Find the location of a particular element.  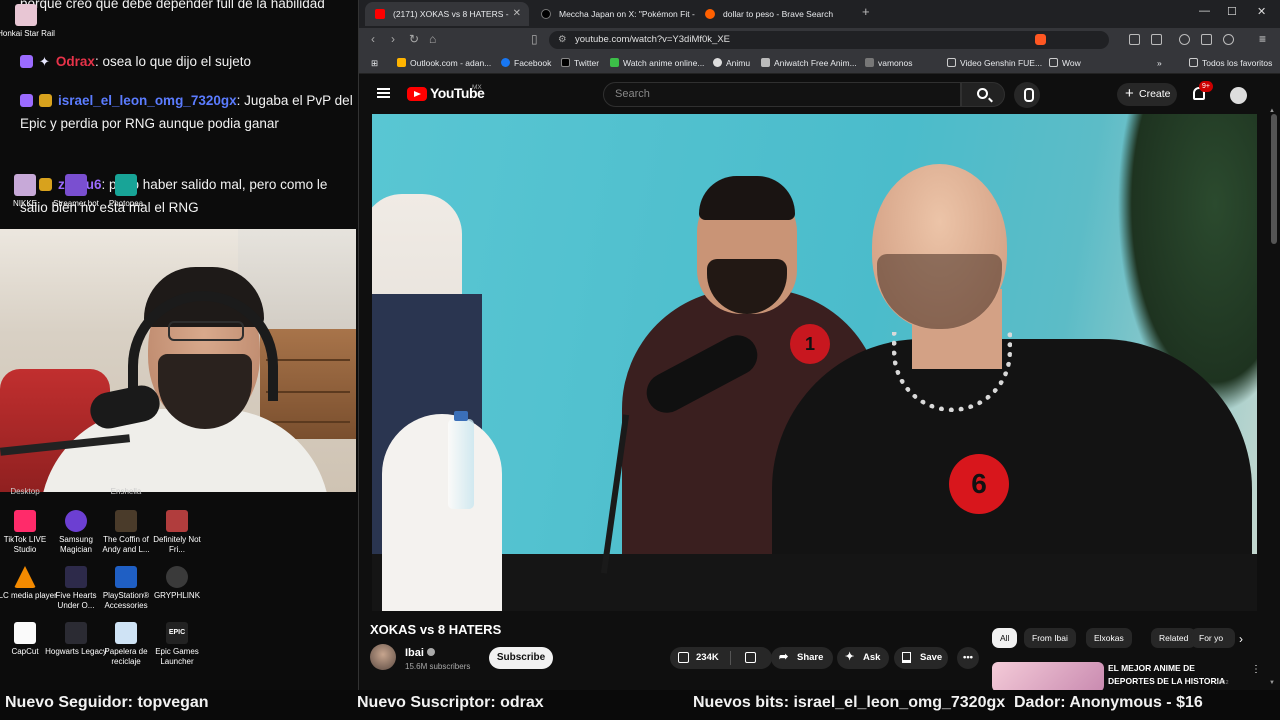

bookmark-twitter: Twitter is located at coordinates (580, 63).